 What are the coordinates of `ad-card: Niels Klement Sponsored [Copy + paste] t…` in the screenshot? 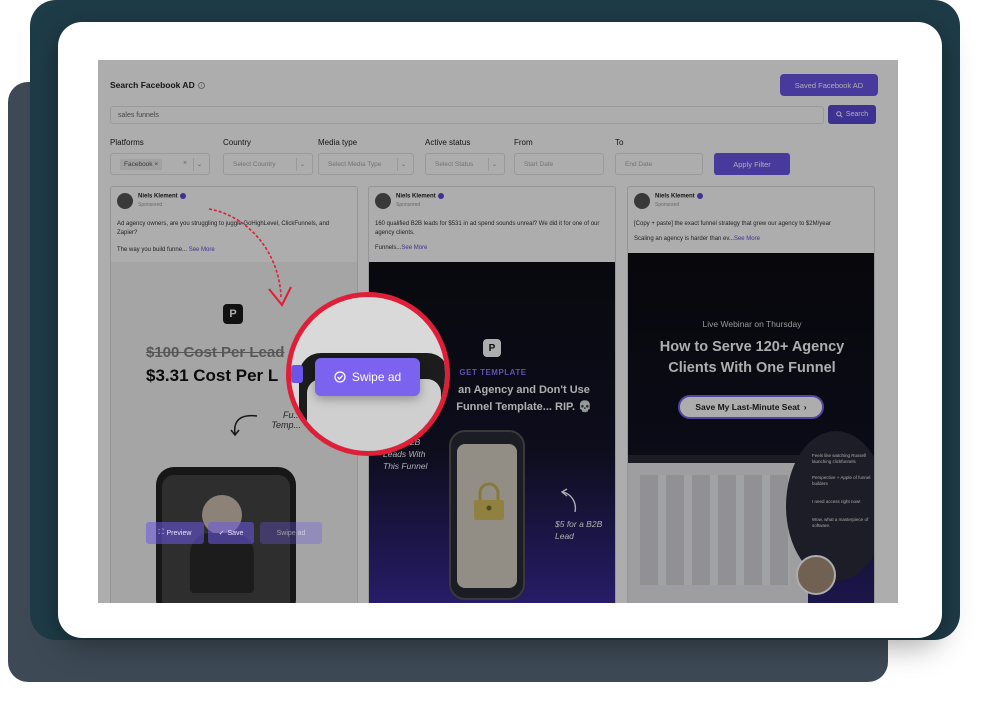 It's located at (751, 394).